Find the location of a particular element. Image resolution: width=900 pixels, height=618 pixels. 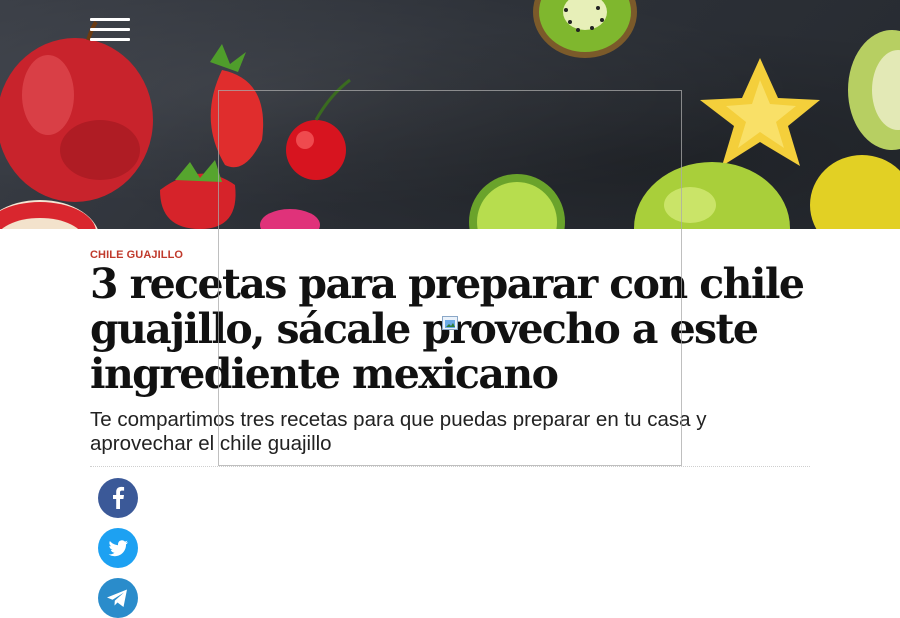

telegram-icon is located at coordinates (117, 598).